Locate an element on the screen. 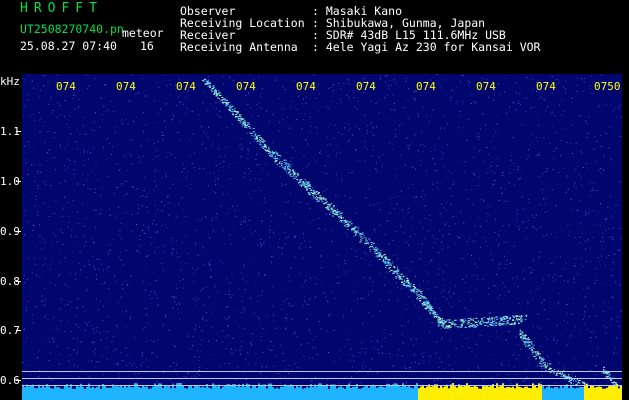 The image size is (629, 400). count: 16 is located at coordinates (147, 46).